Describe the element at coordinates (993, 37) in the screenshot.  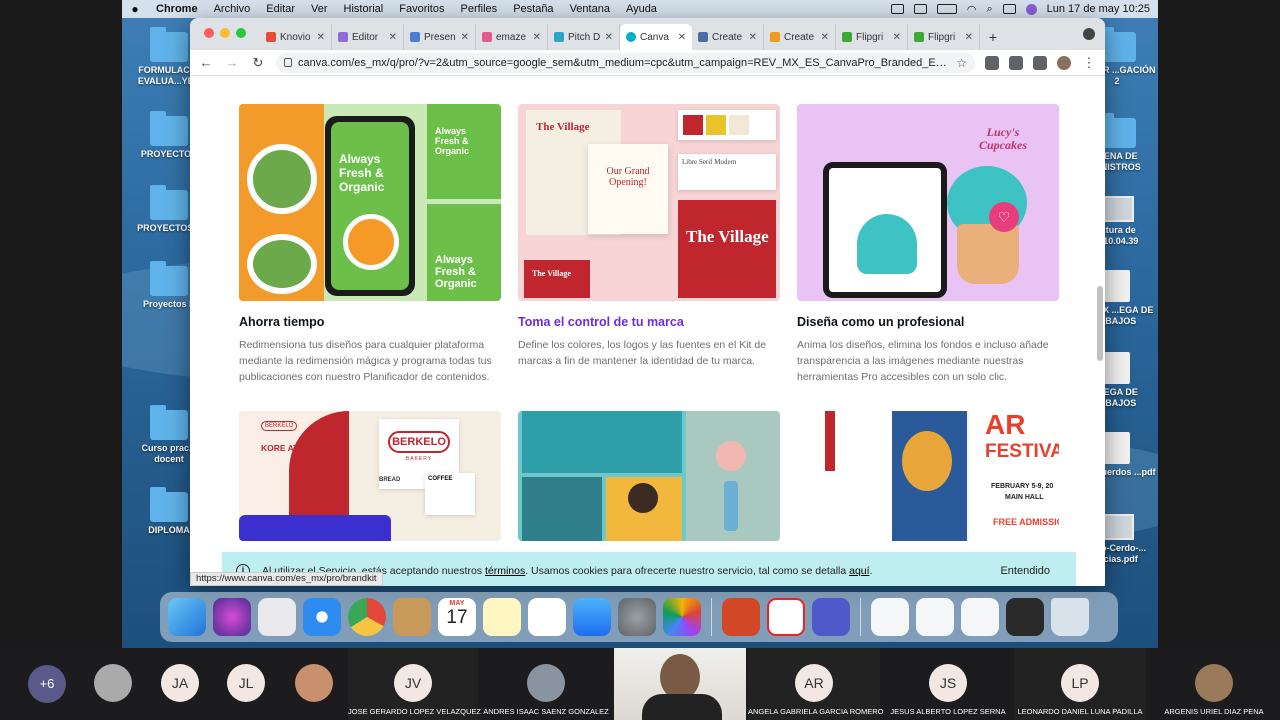
I see `new-tab-button: +` at that location.